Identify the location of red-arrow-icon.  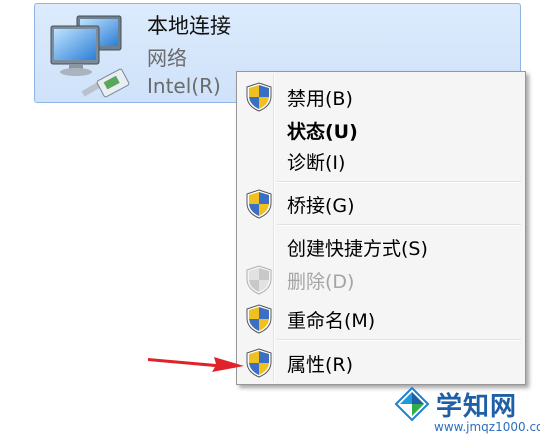
(196, 364).